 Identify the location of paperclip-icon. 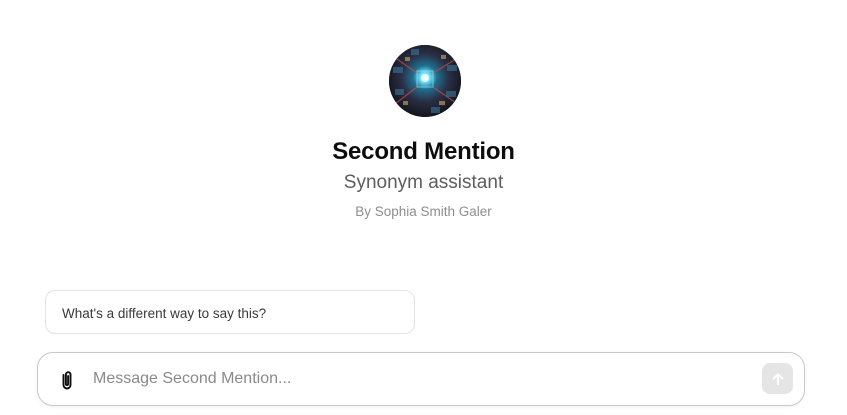
(67, 380).